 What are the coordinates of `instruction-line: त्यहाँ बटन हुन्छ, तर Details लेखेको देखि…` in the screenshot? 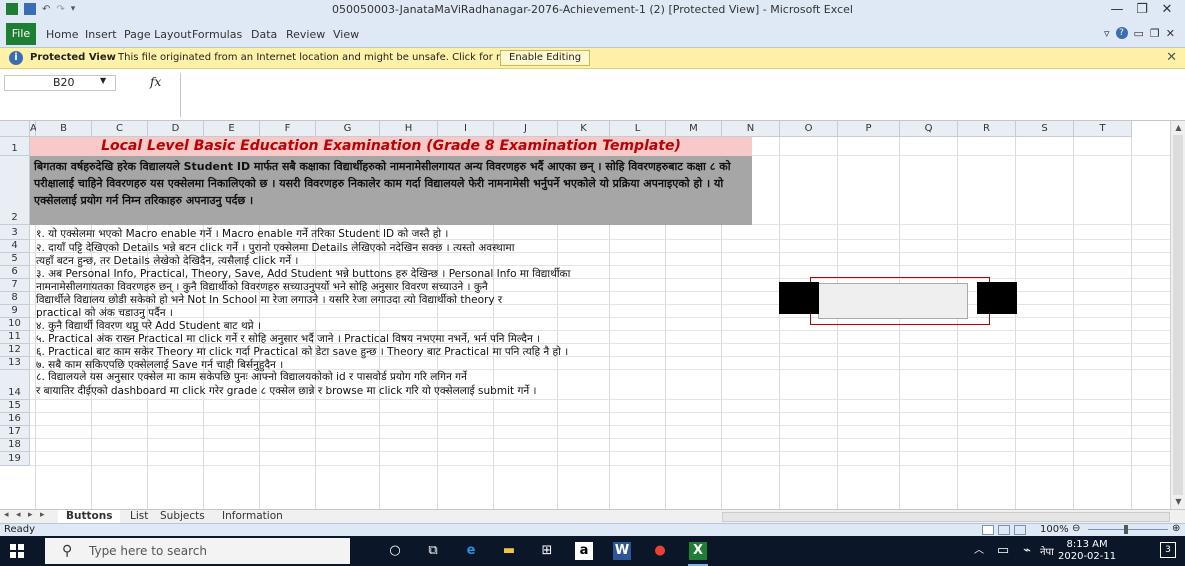 It's located at (167, 261).